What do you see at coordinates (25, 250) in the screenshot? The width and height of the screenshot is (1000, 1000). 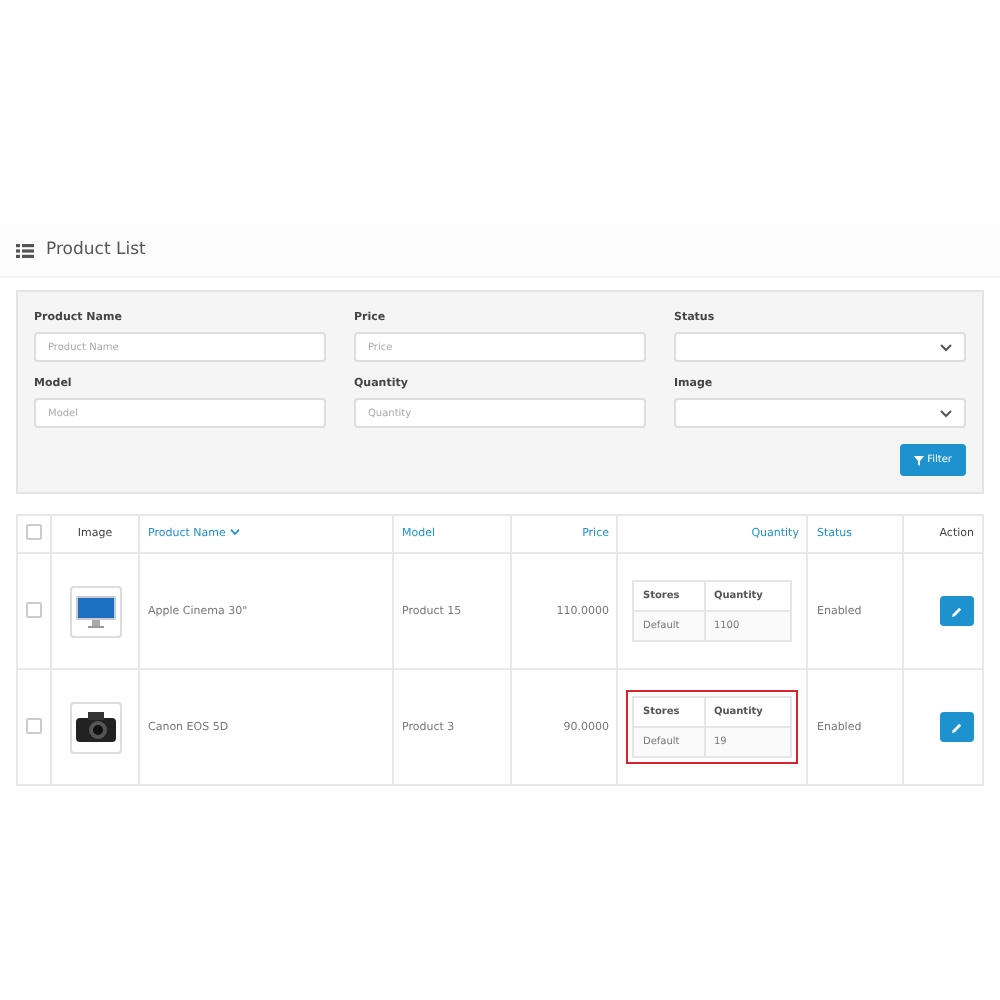 I see `list-icon` at bounding box center [25, 250].